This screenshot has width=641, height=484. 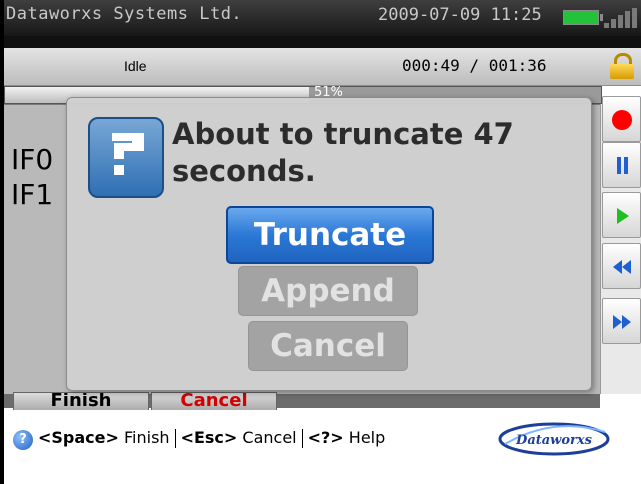 I want to click on rewind-button, so click(x=621, y=266).